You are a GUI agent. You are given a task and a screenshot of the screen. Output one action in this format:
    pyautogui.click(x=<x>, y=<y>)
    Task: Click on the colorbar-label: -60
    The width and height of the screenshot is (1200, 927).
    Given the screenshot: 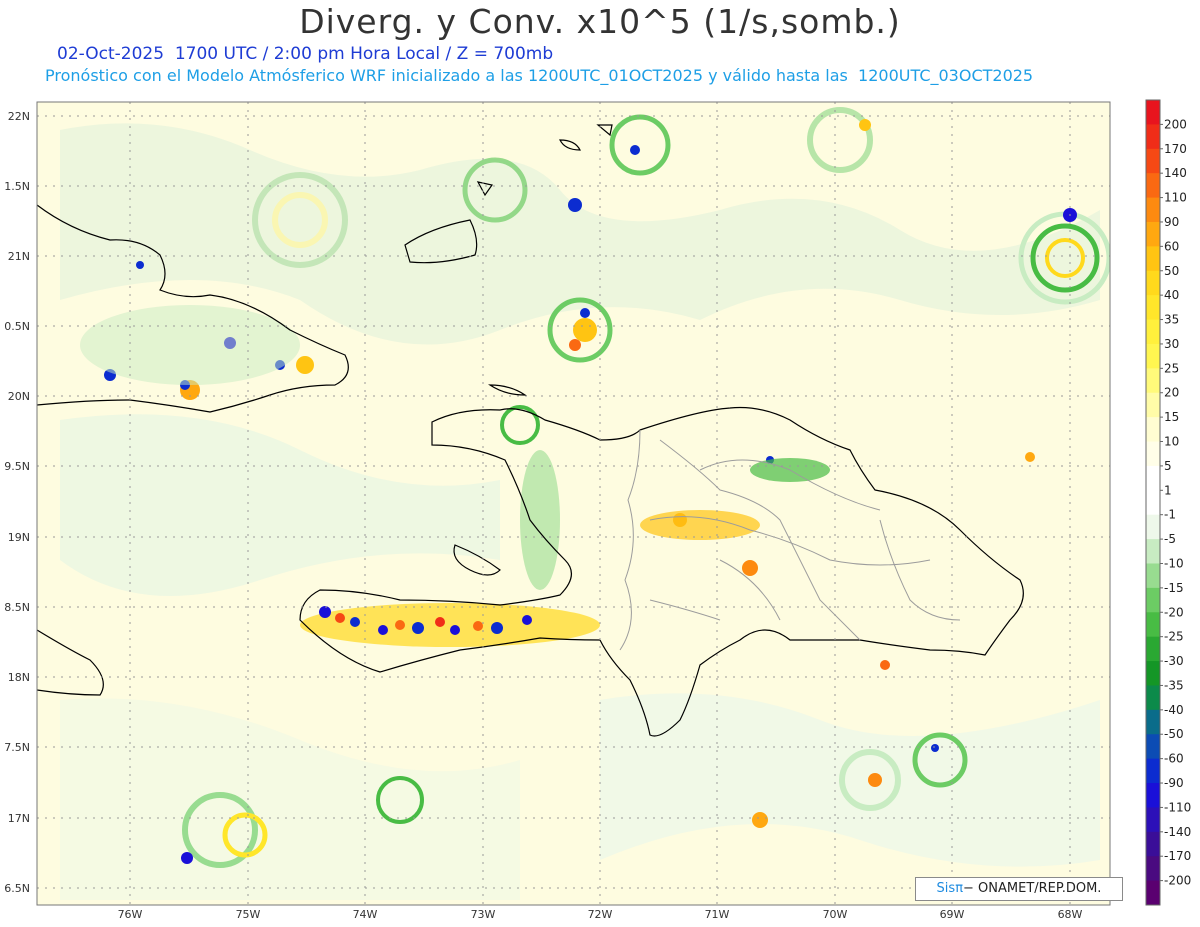 What is the action you would take?
    pyautogui.click(x=1174, y=759)
    